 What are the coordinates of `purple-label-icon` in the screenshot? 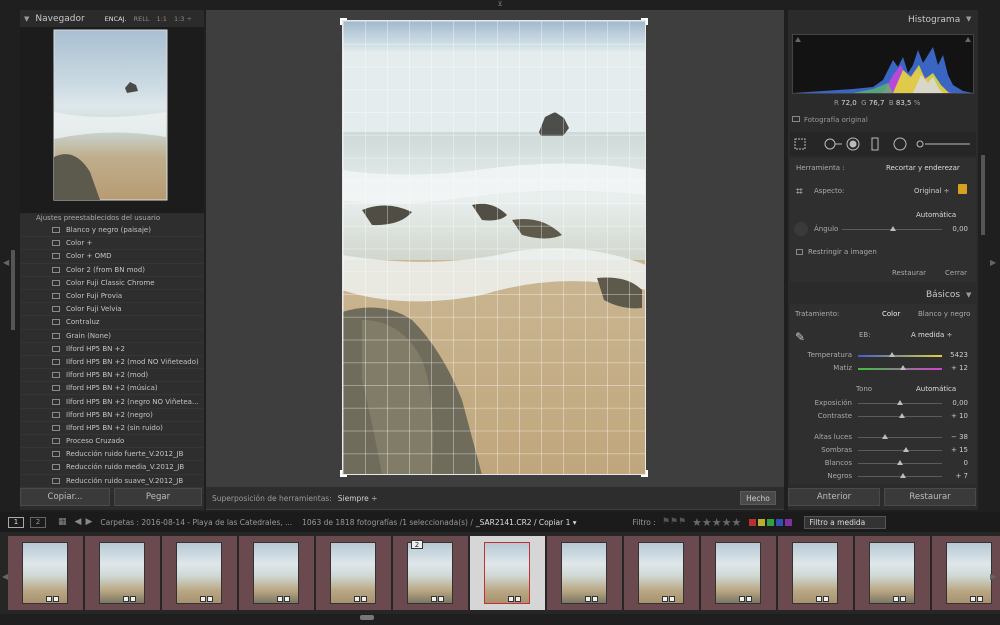 It's located at (789, 522).